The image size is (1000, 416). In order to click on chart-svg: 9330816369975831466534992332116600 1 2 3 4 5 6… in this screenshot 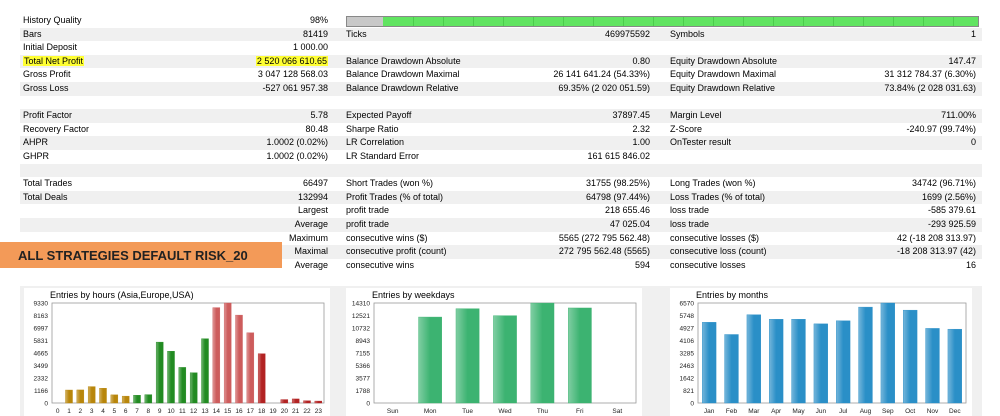, I will do `click(179, 358)`.